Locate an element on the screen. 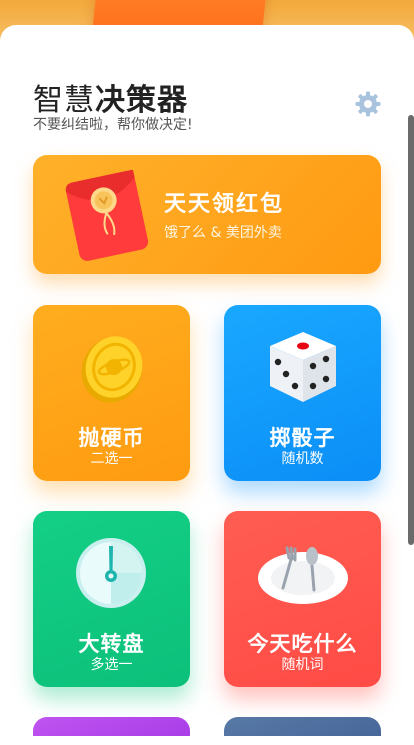 This screenshot has height=745, width=414. coin-icon is located at coordinates (112, 369).